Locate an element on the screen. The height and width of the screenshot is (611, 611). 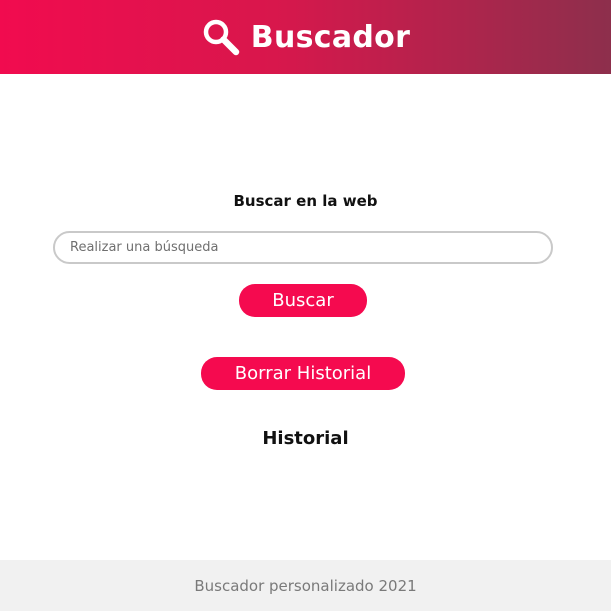
header-brand: Buscador is located at coordinates (305, 37).